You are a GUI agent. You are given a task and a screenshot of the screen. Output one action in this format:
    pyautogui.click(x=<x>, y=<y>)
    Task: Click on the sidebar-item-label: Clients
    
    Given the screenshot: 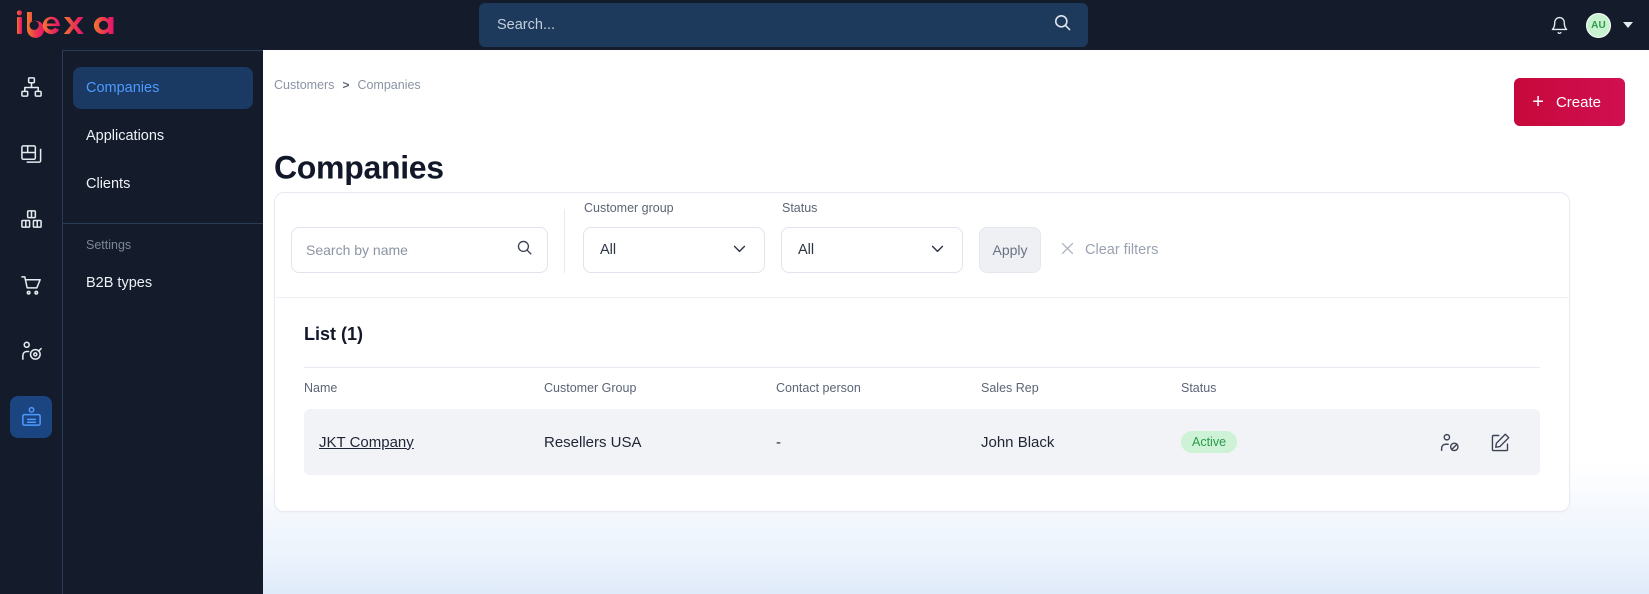 What is the action you would take?
    pyautogui.click(x=108, y=184)
    